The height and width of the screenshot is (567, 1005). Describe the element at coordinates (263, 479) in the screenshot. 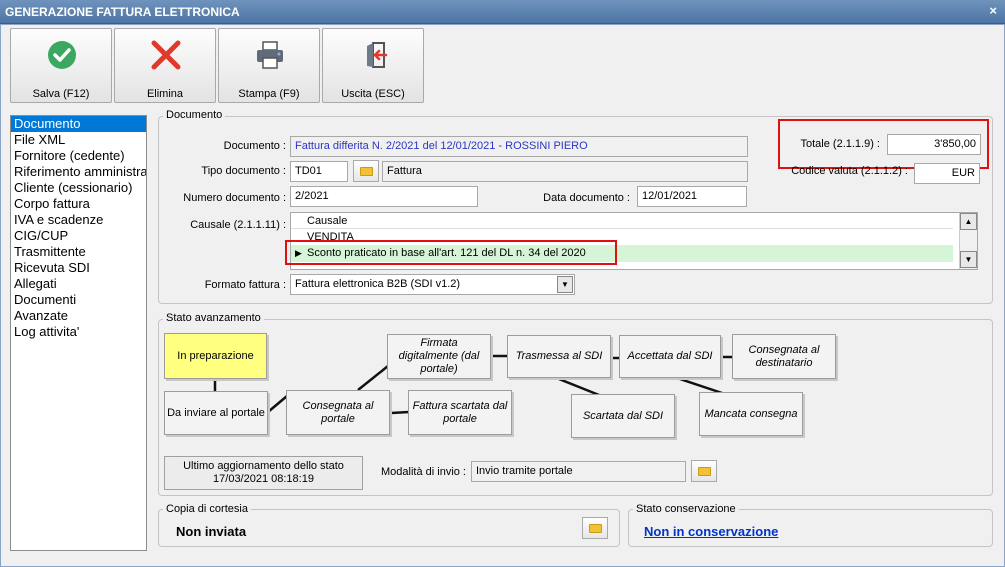

I see `ultimo-aggiornamento-timestamp: 17/03/2021 08:18:19` at that location.